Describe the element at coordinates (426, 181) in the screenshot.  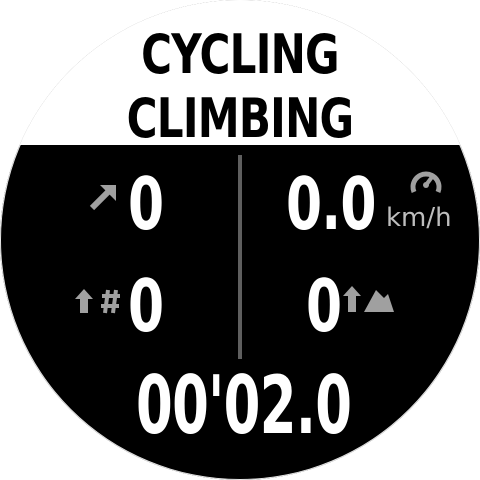
I see `speedometer-icon` at that location.